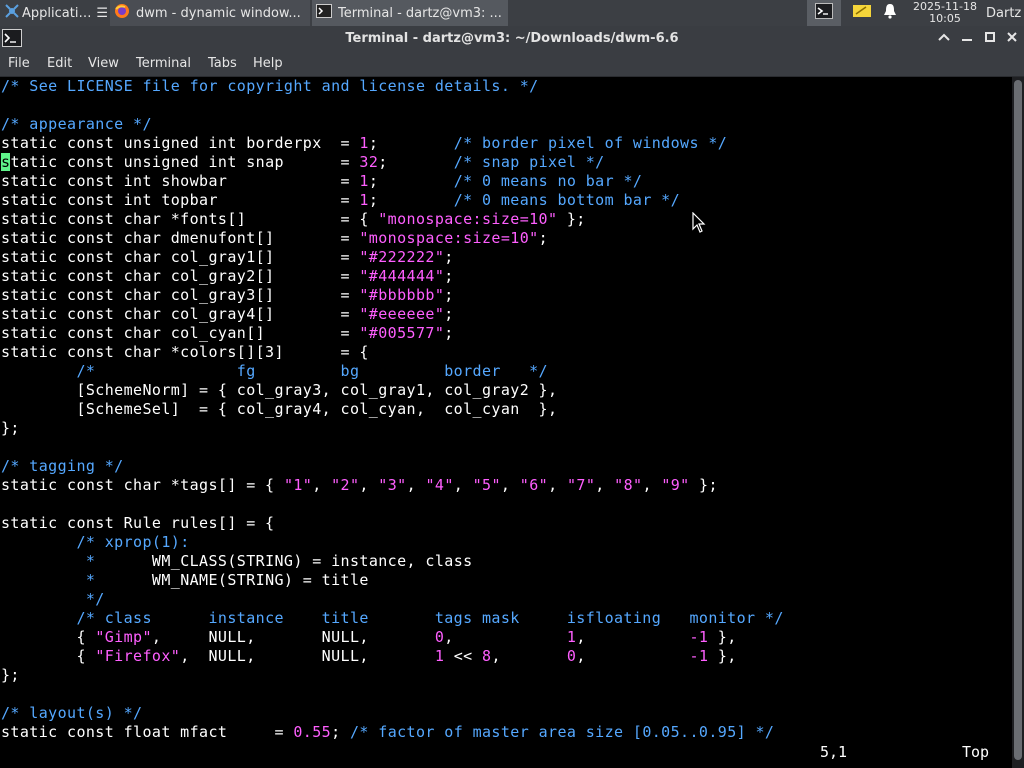 The width and height of the screenshot is (1024, 768). What do you see at coordinates (138, 523) in the screenshot?
I see `code-token: static const Rule rules[] = {` at bounding box center [138, 523].